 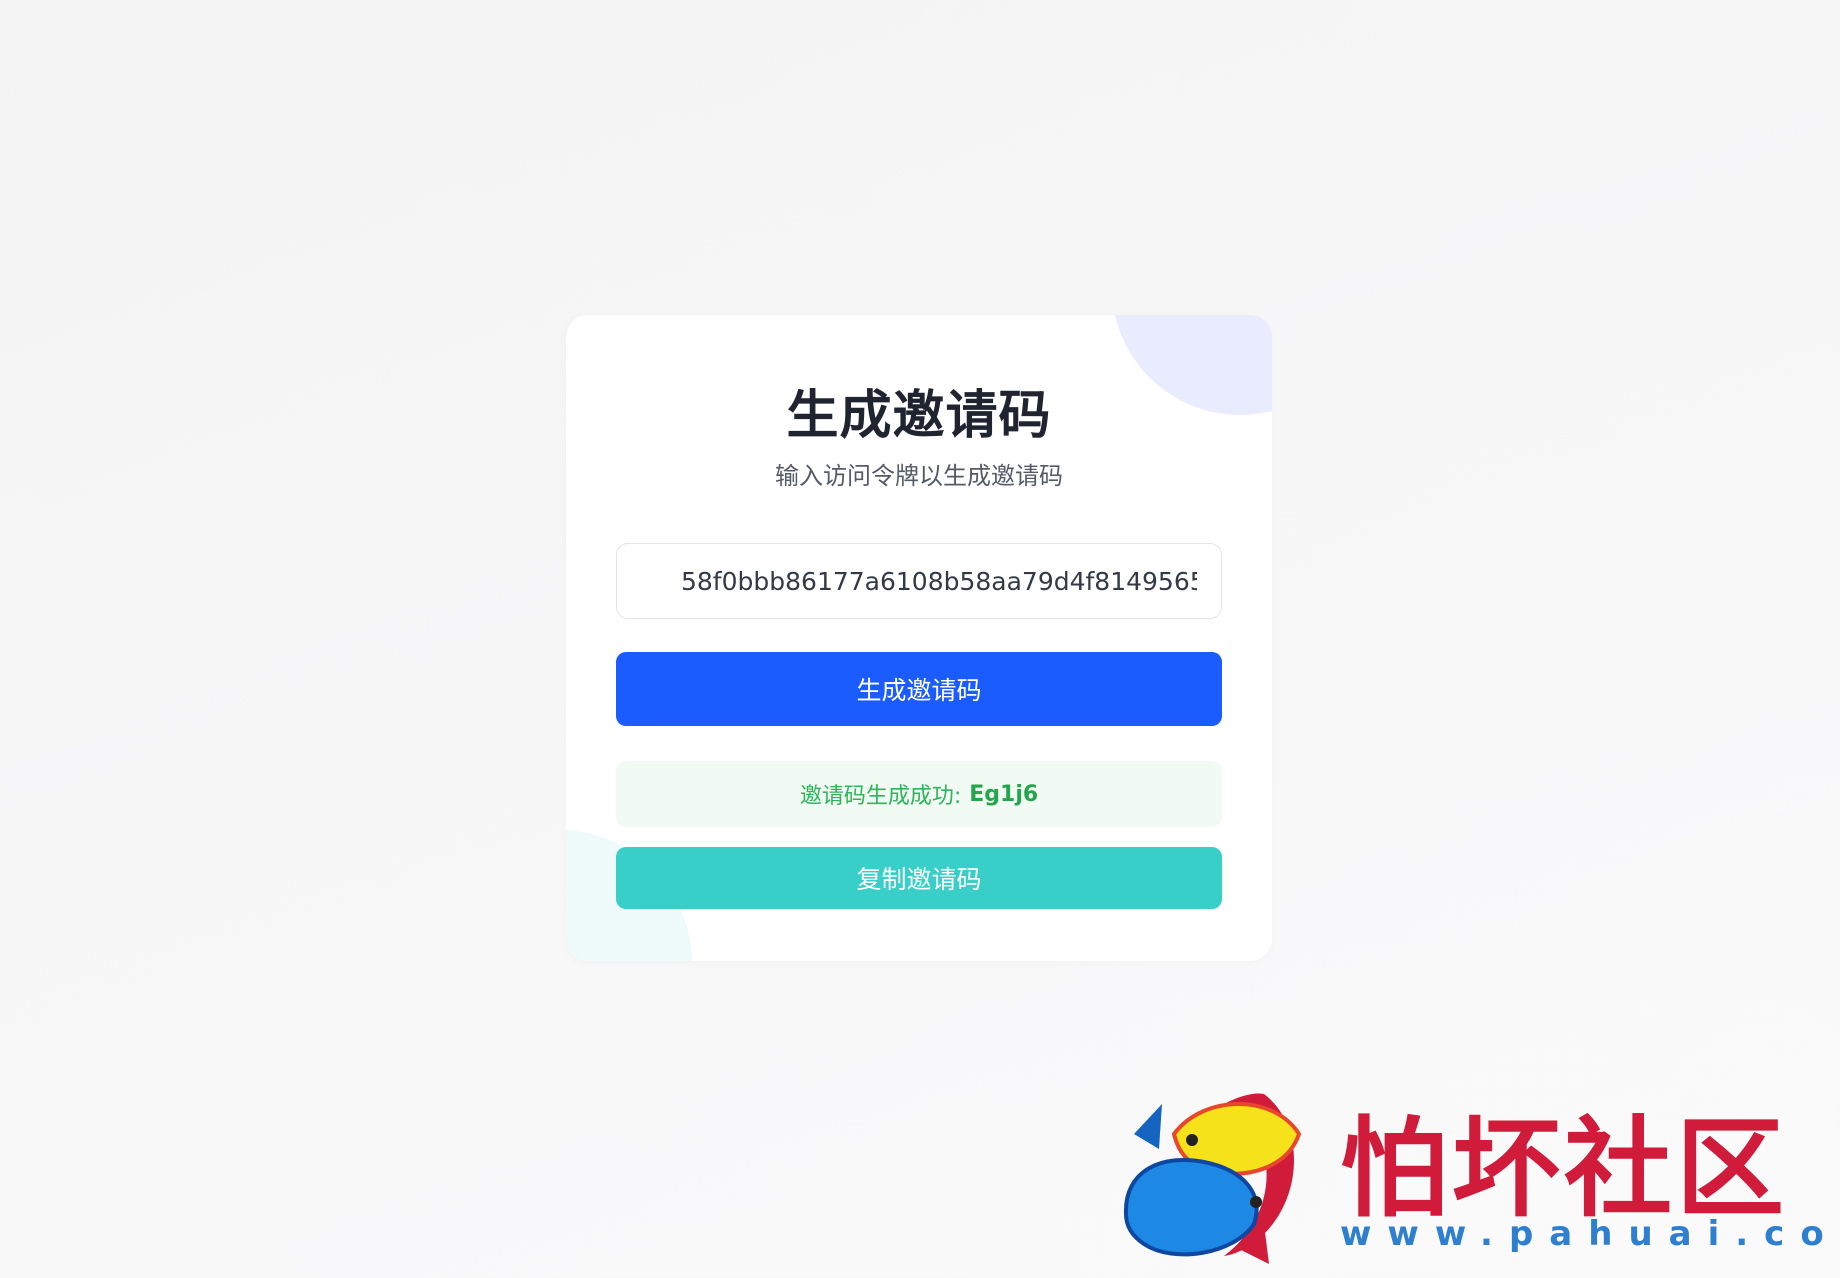 I want to click on success-message-text: 邀请码生成成功:, so click(x=880, y=796).